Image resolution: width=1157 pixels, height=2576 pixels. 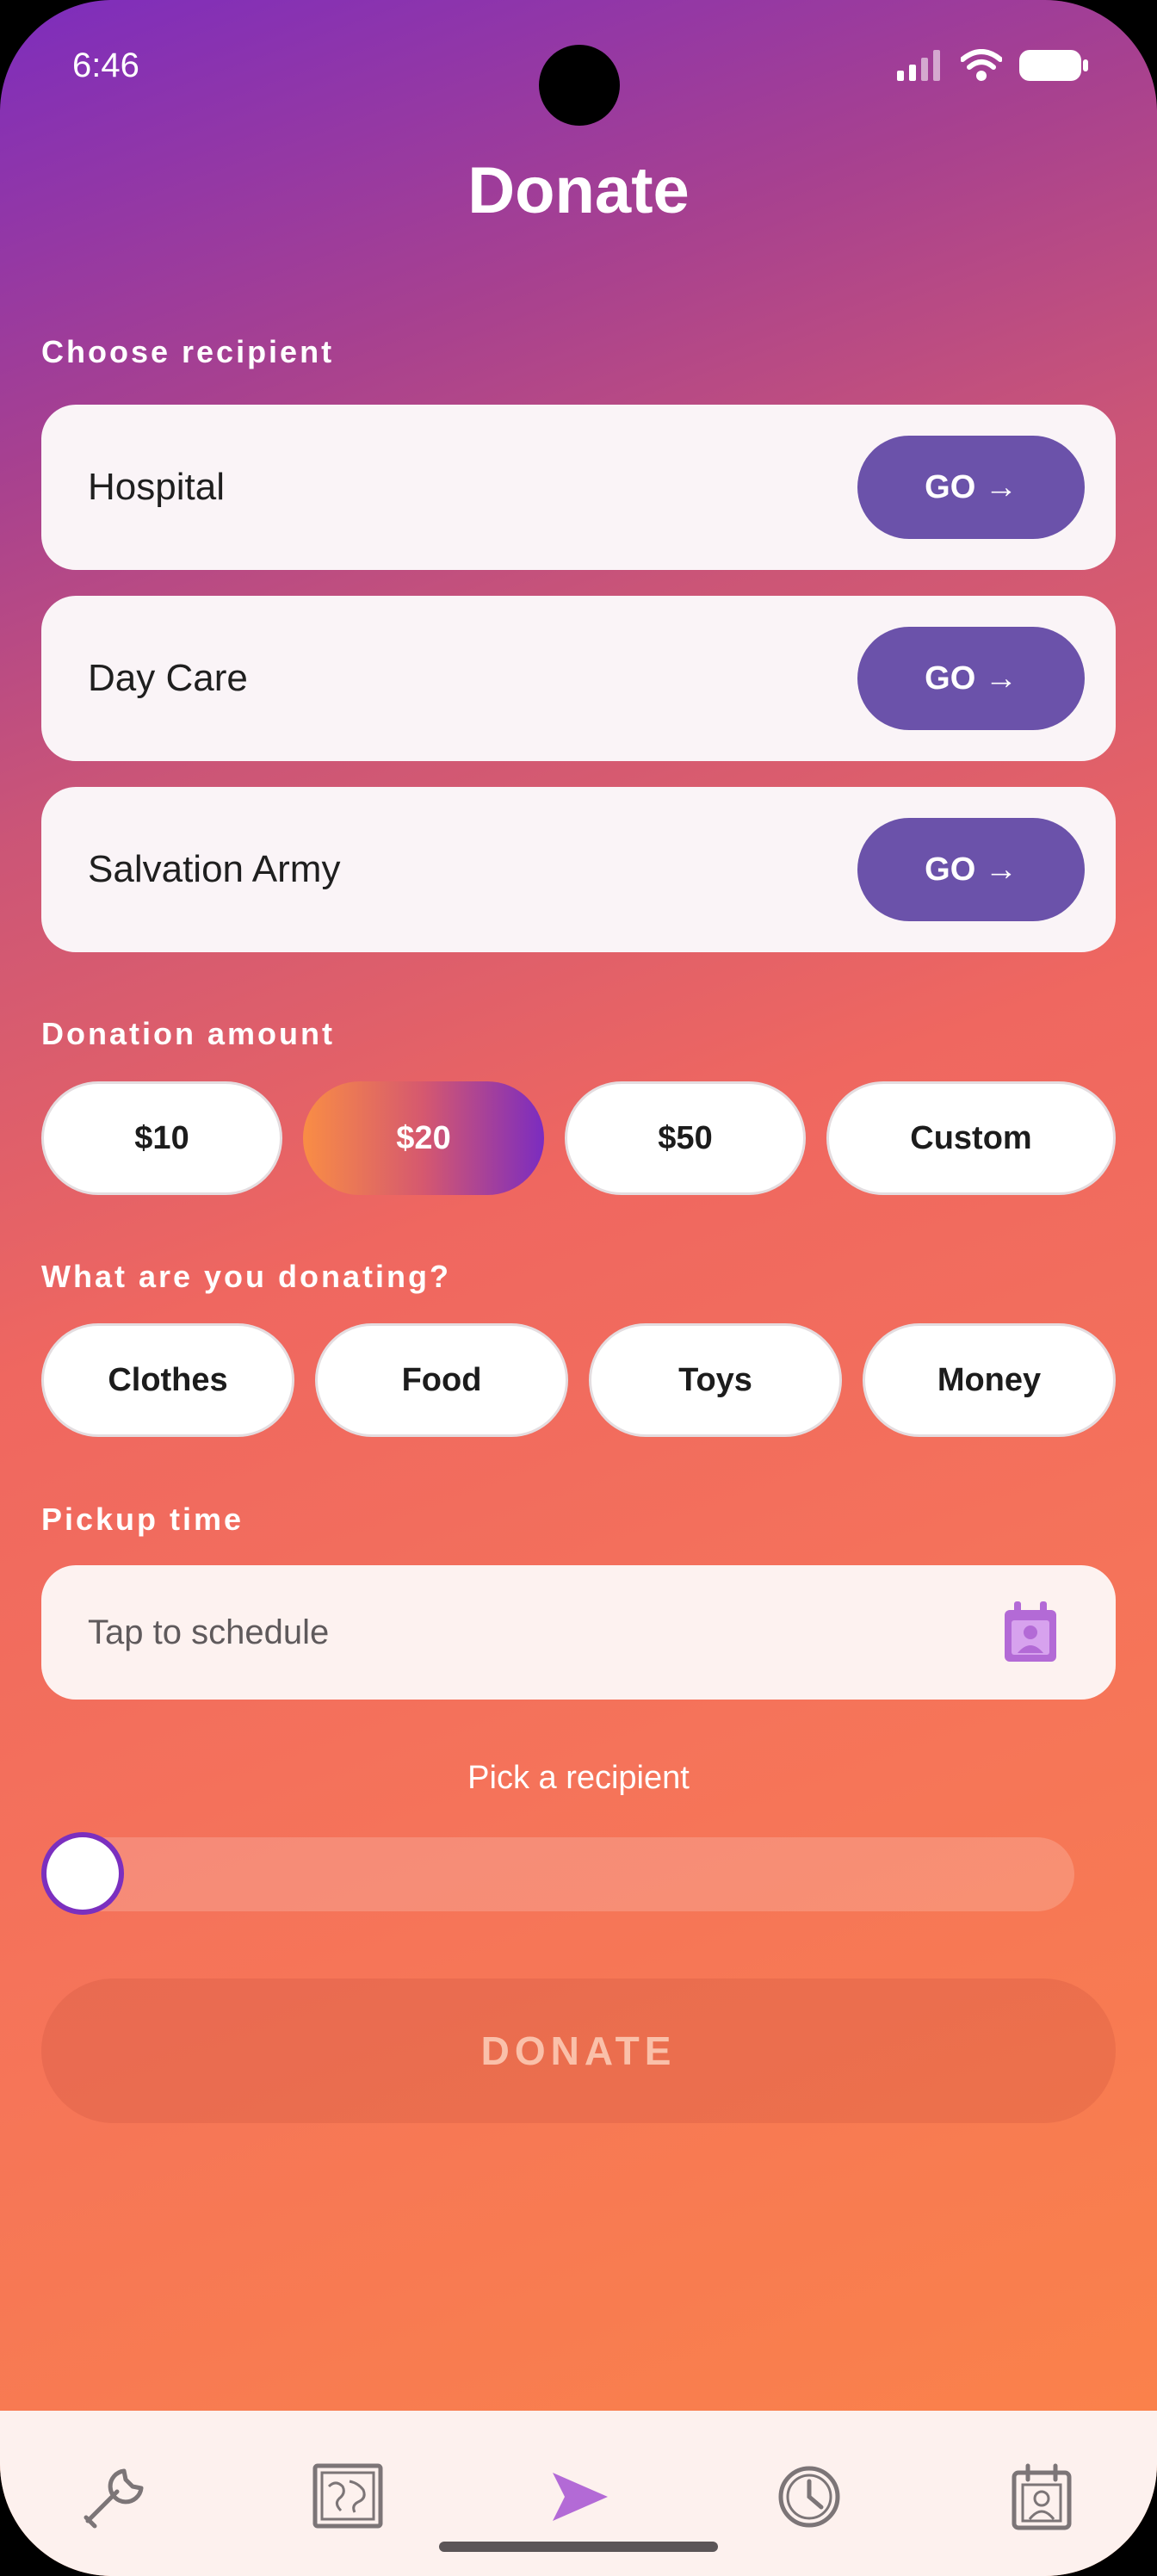 What do you see at coordinates (971, 488) in the screenshot?
I see `go-button-hospital: GO →` at bounding box center [971, 488].